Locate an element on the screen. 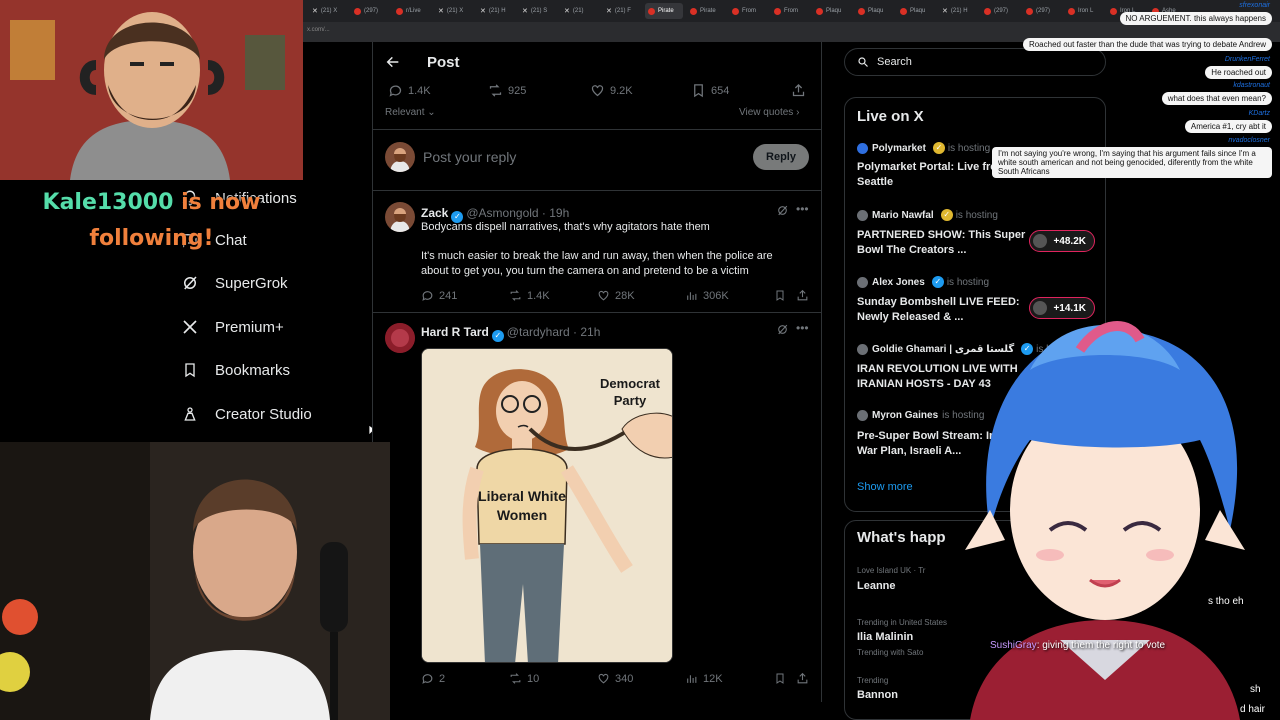  tweet-reposts: 1.4K is located at coordinates (529, 295).